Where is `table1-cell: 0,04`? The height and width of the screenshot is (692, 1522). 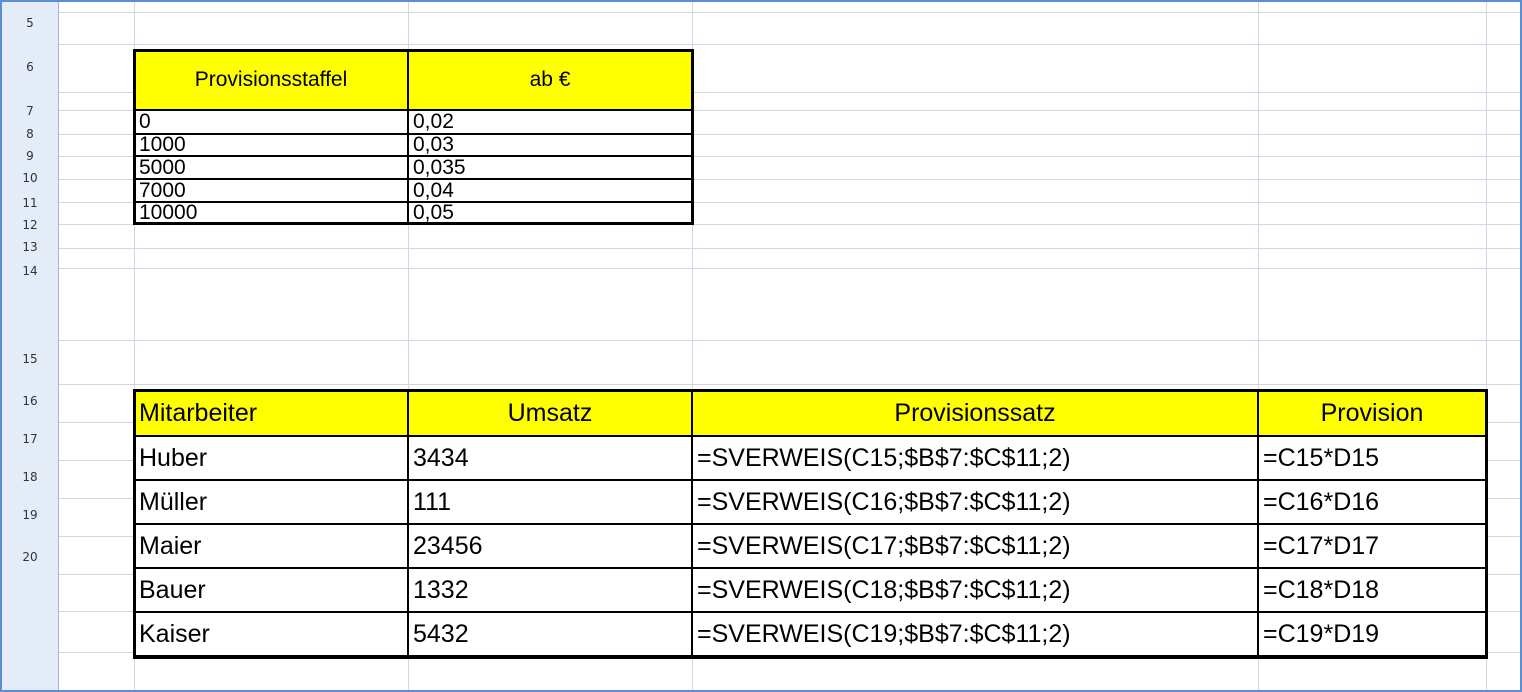 table1-cell: 0,04 is located at coordinates (550, 190).